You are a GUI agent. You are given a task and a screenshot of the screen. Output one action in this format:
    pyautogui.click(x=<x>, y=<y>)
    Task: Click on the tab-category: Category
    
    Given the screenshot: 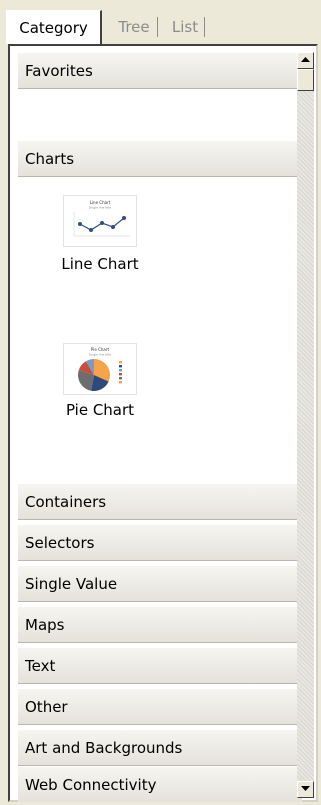 What is the action you would take?
    pyautogui.click(x=54, y=27)
    